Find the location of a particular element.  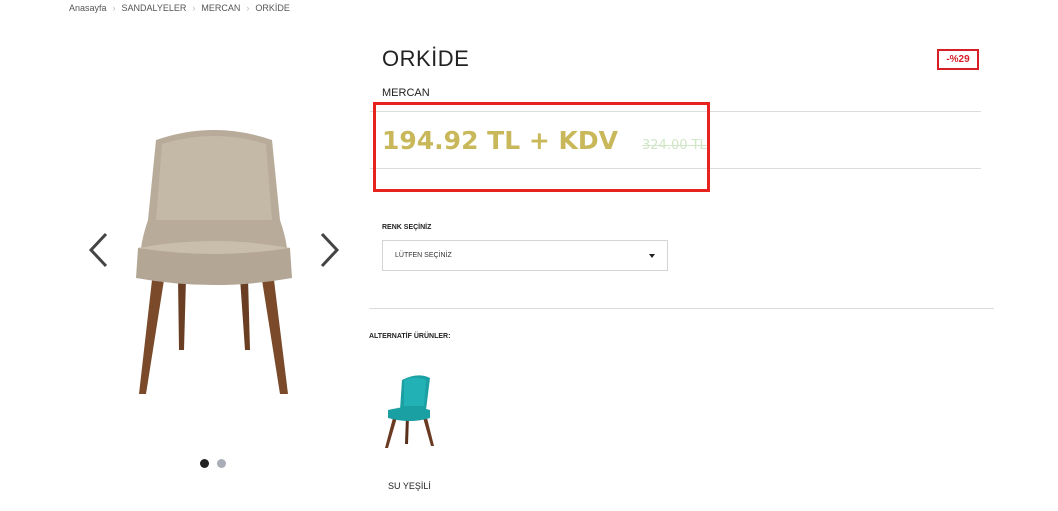

gallery-next-button is located at coordinates (329, 250).